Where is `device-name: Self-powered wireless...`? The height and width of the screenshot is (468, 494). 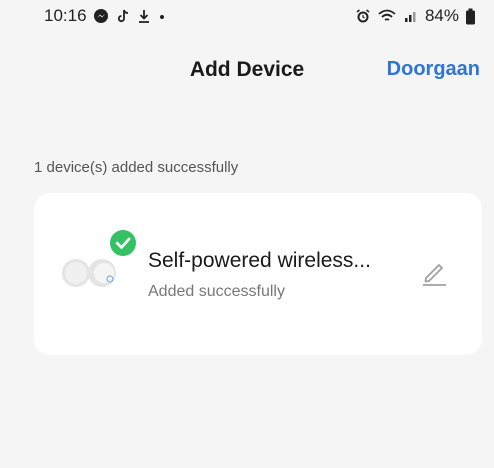 device-name: Self-powered wireless... is located at coordinates (259, 260).